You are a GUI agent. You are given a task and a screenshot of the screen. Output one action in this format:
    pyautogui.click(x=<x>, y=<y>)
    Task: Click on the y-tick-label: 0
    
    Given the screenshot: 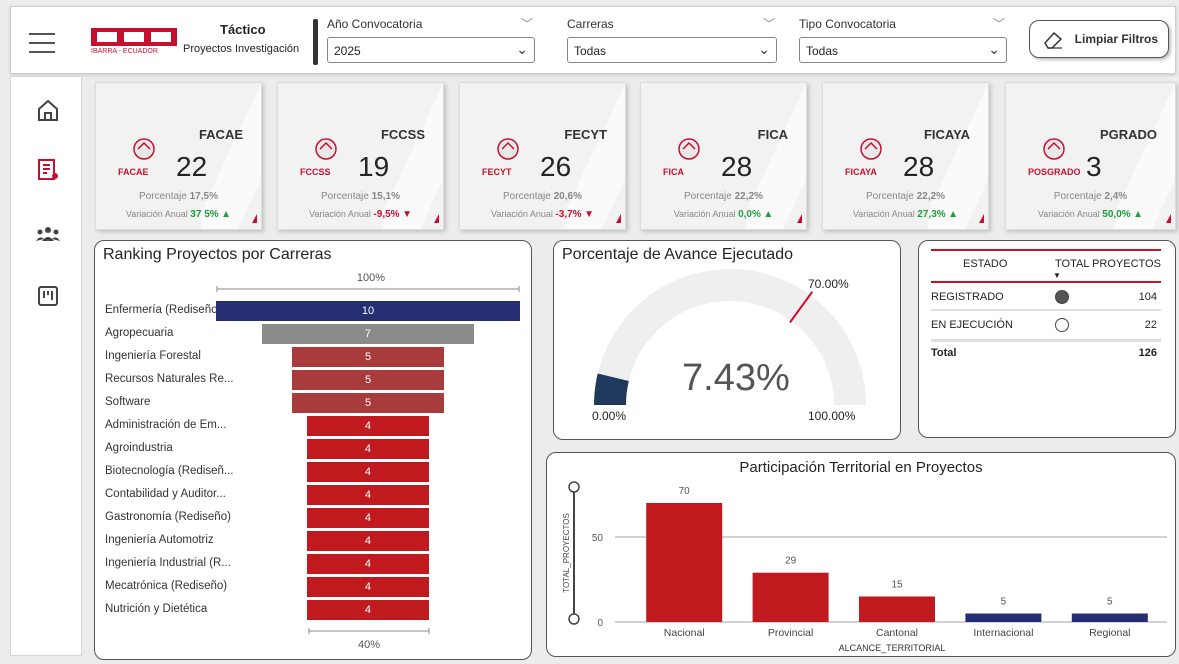 What is the action you would take?
    pyautogui.click(x=600, y=623)
    